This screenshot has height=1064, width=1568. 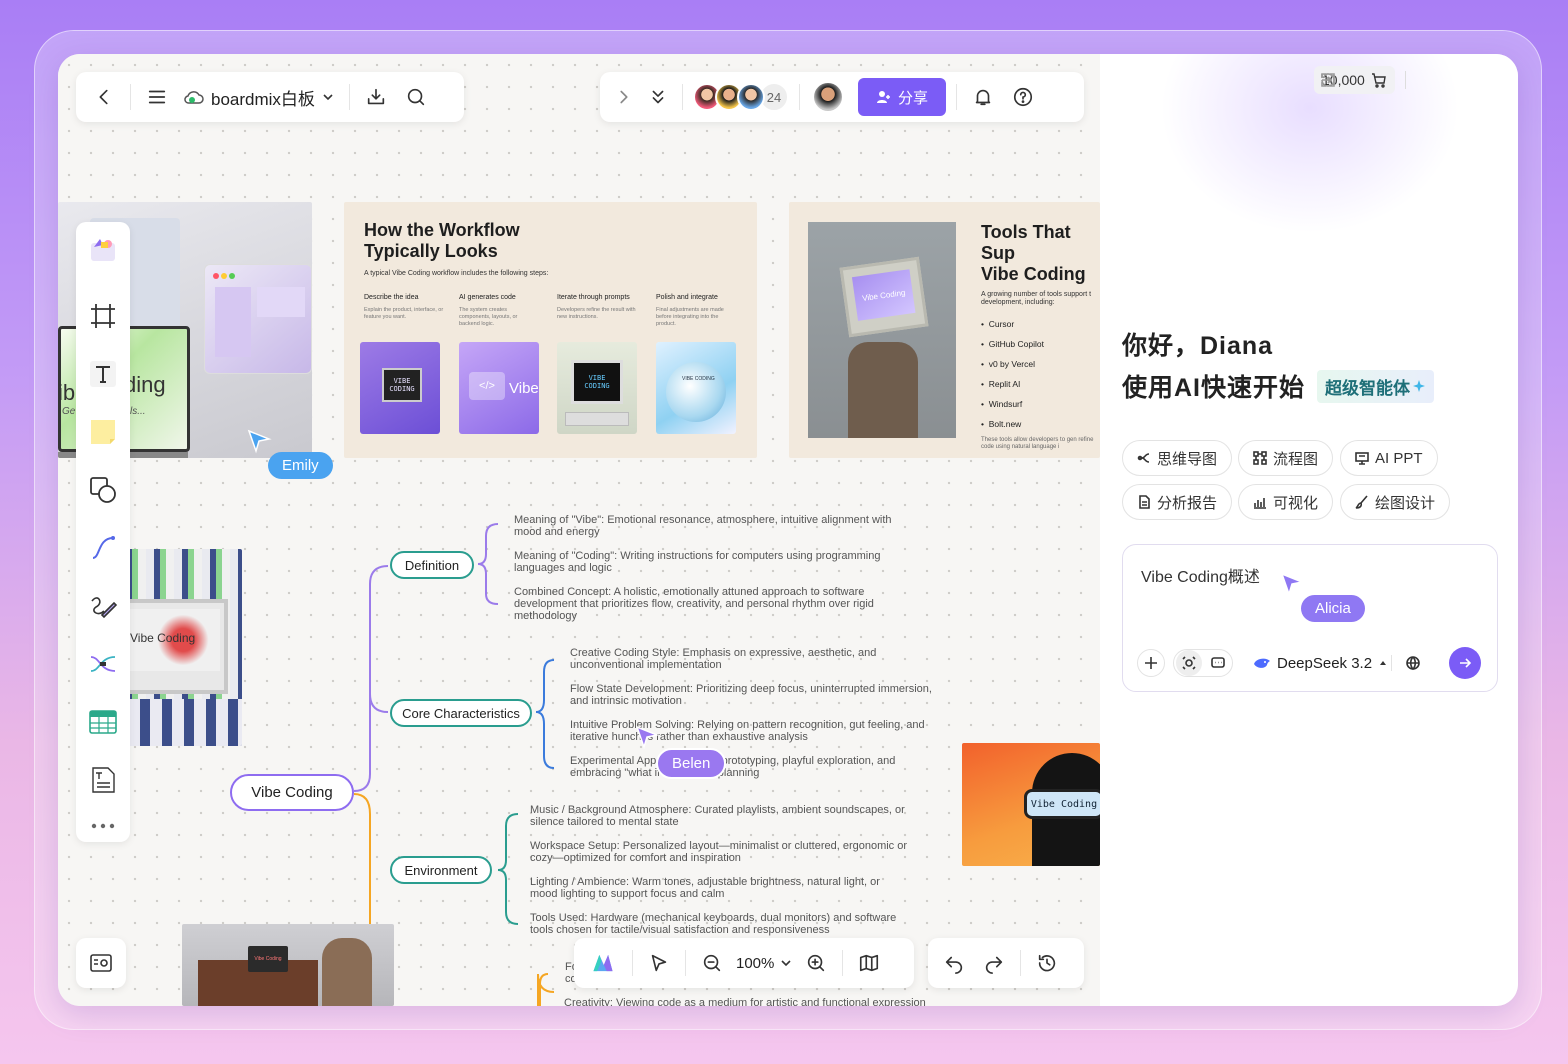 I want to click on bottom-toolbar: 100%, so click(x=744, y=963).